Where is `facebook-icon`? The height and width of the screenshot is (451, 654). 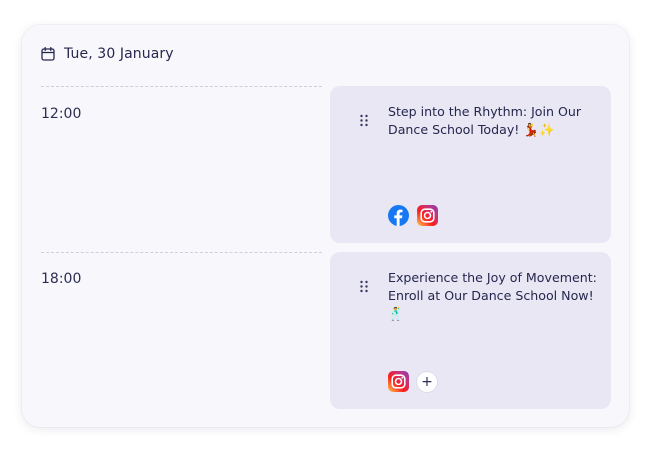
facebook-icon is located at coordinates (398, 215).